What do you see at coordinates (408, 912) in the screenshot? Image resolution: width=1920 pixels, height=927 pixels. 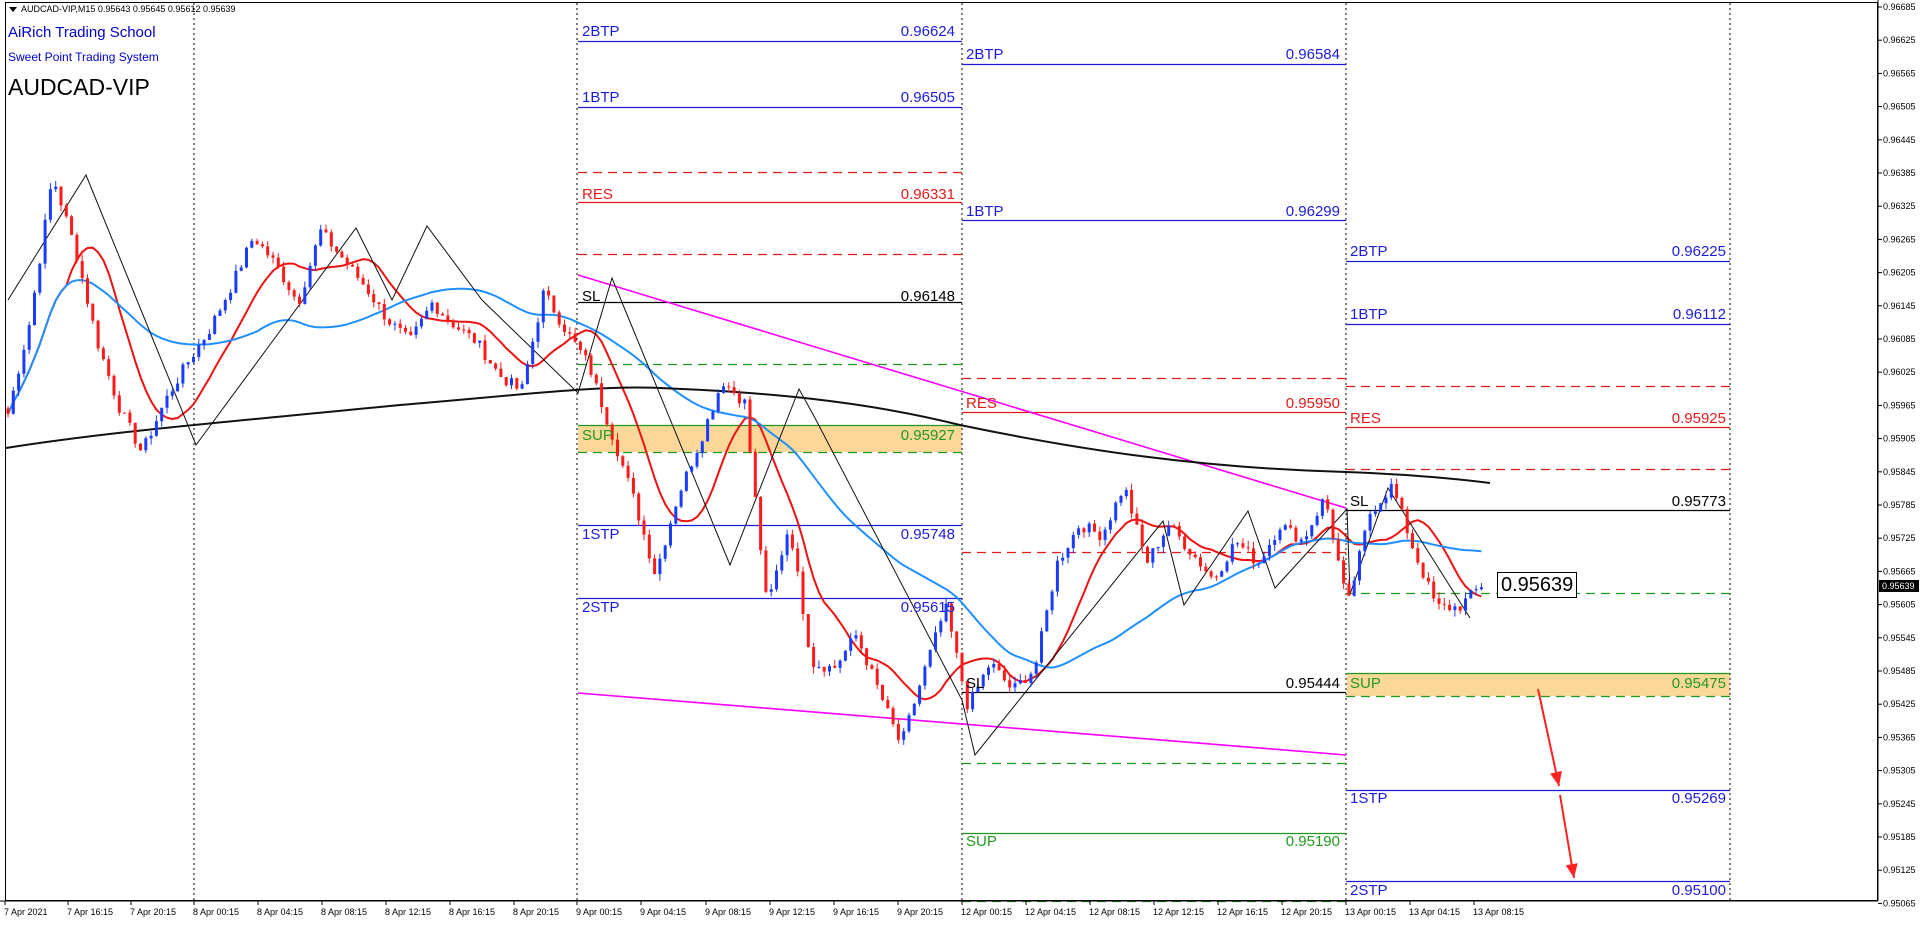 I see `time-axis-label: 8 Apr 12:15` at bounding box center [408, 912].